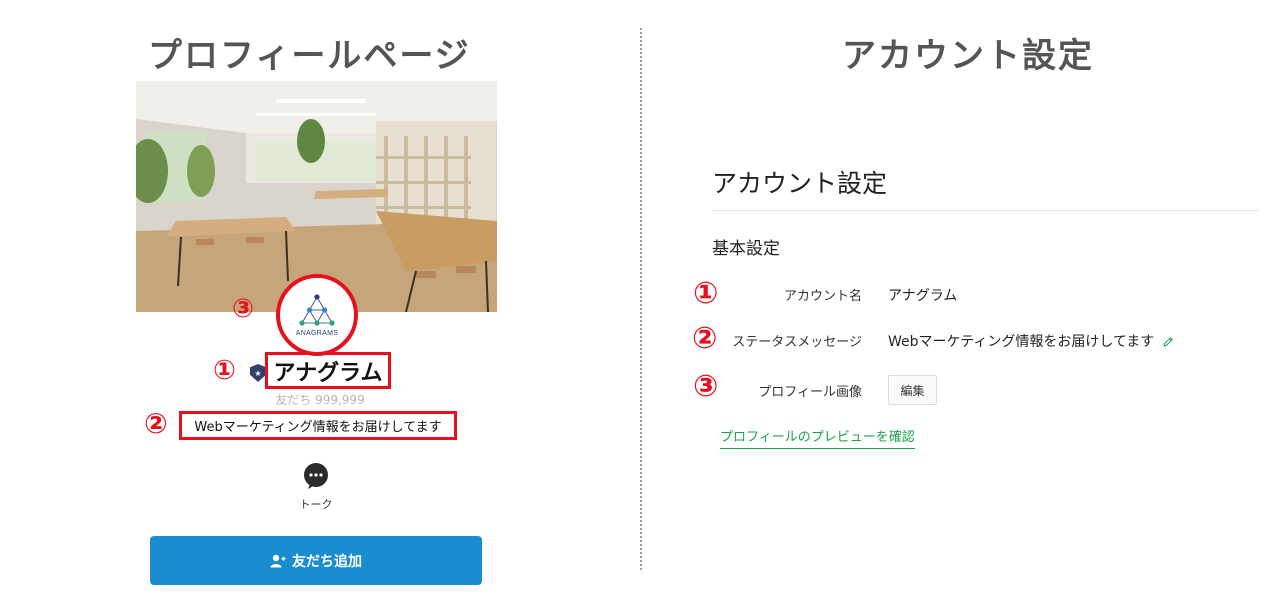 The image size is (1280, 600). Describe the element at coordinates (224, 370) in the screenshot. I see `marker-one-profile: ①` at that location.